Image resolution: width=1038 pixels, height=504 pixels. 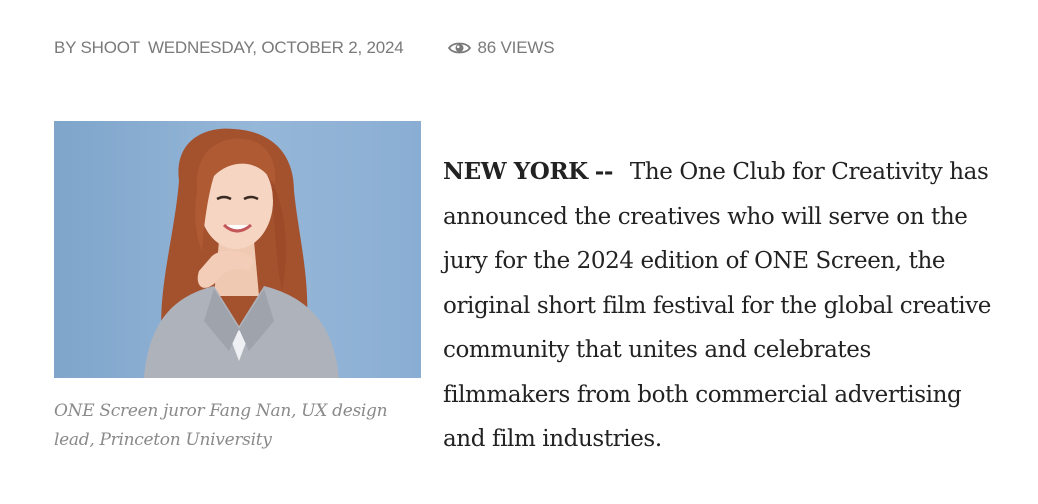 I want to click on dateline: NEW YORK, so click(x=515, y=171).